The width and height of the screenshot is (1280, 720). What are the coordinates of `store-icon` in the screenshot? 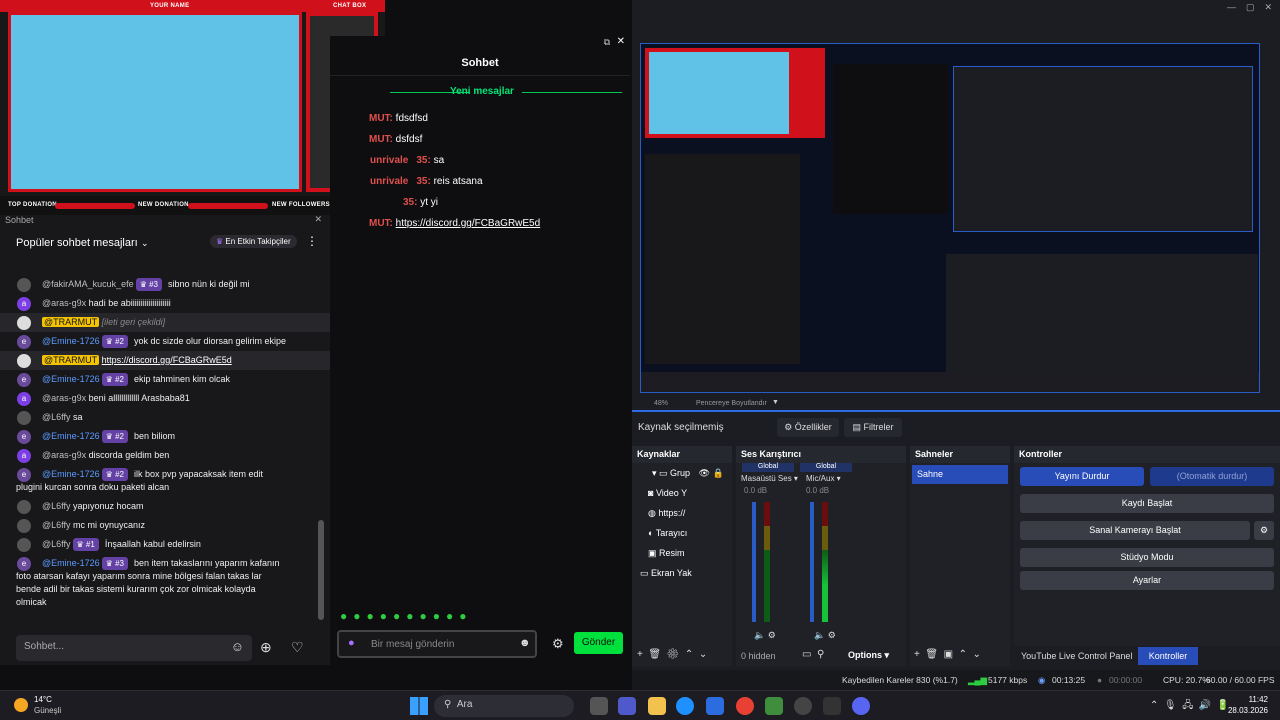 It's located at (715, 706).